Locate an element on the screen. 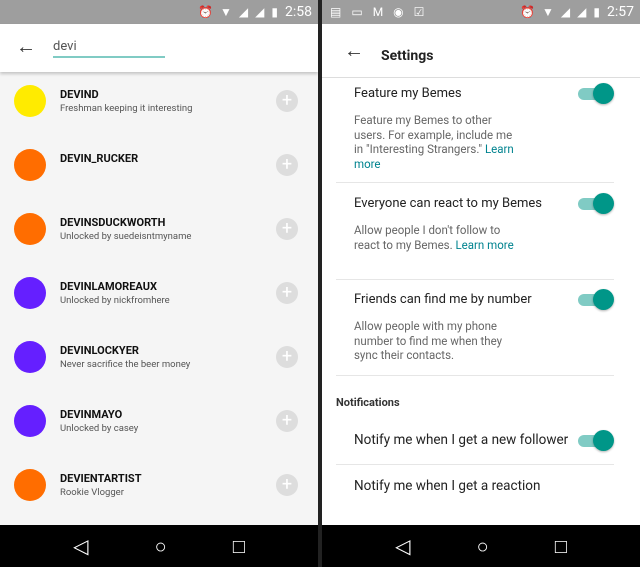 Image resolution: width=640 pixels, height=567 pixels. search-header: ← is located at coordinates (159, 48).